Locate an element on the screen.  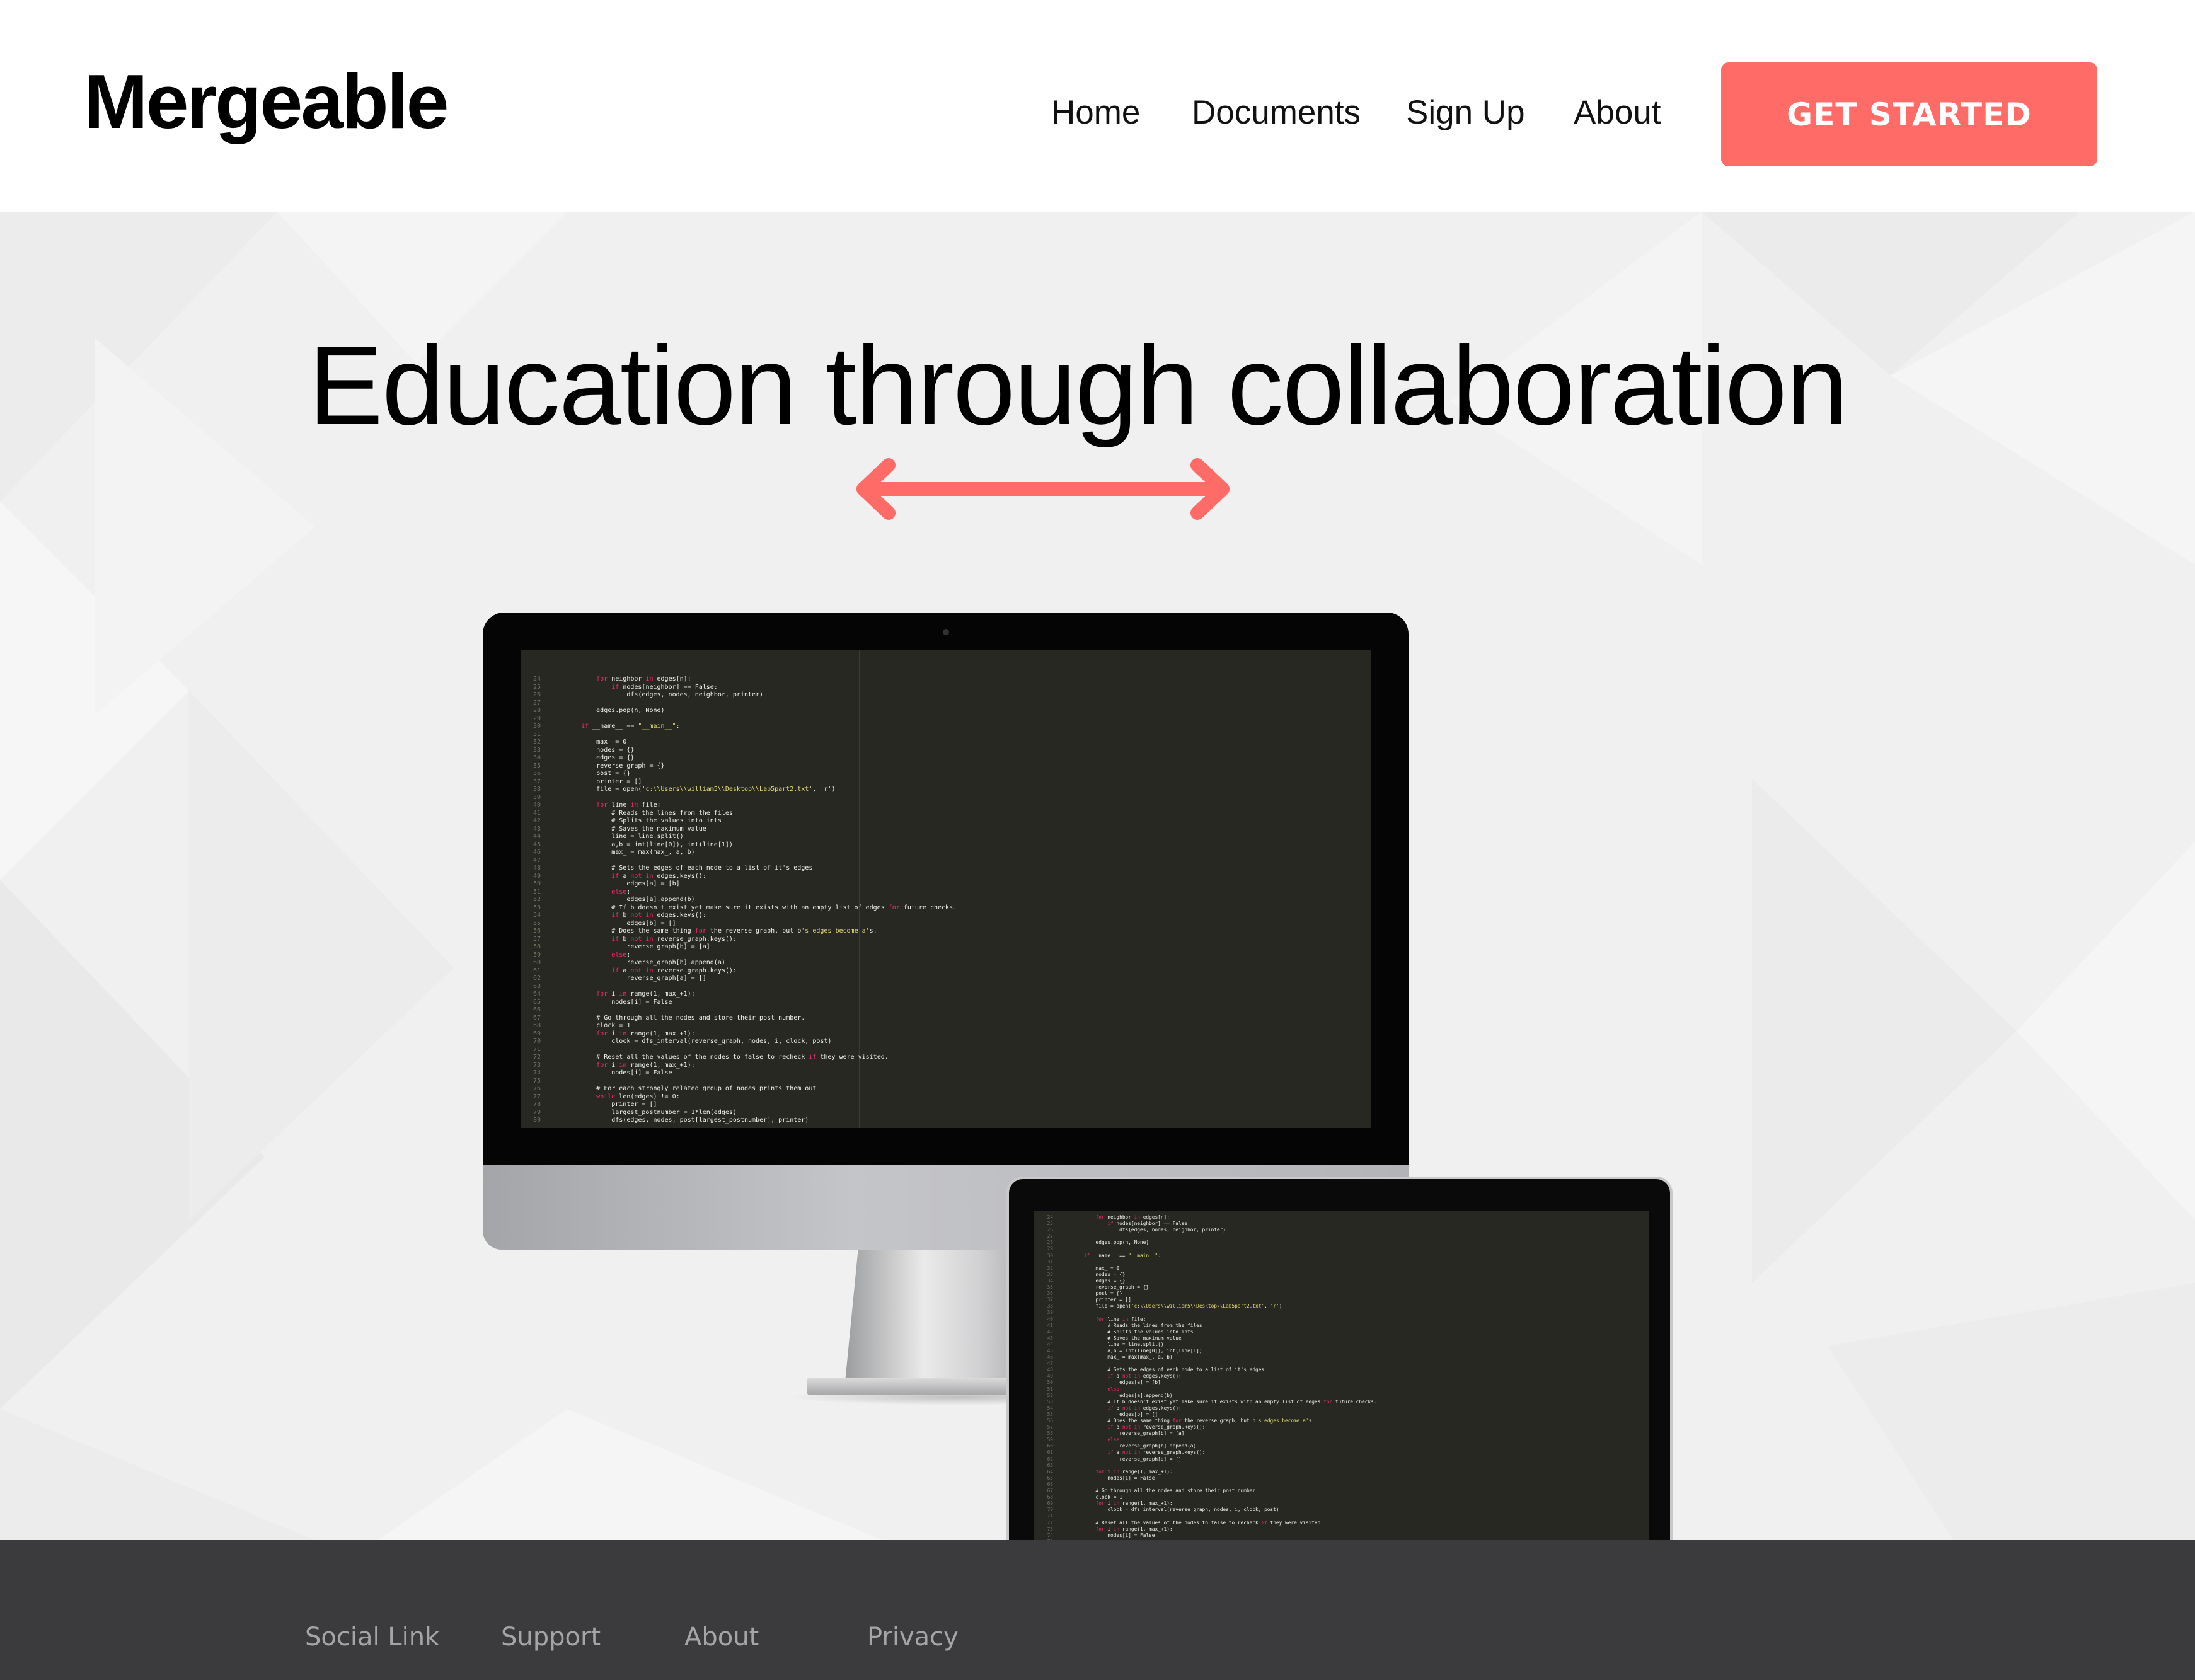
code-text: line = line.split() is located at coordinates (625, 836).